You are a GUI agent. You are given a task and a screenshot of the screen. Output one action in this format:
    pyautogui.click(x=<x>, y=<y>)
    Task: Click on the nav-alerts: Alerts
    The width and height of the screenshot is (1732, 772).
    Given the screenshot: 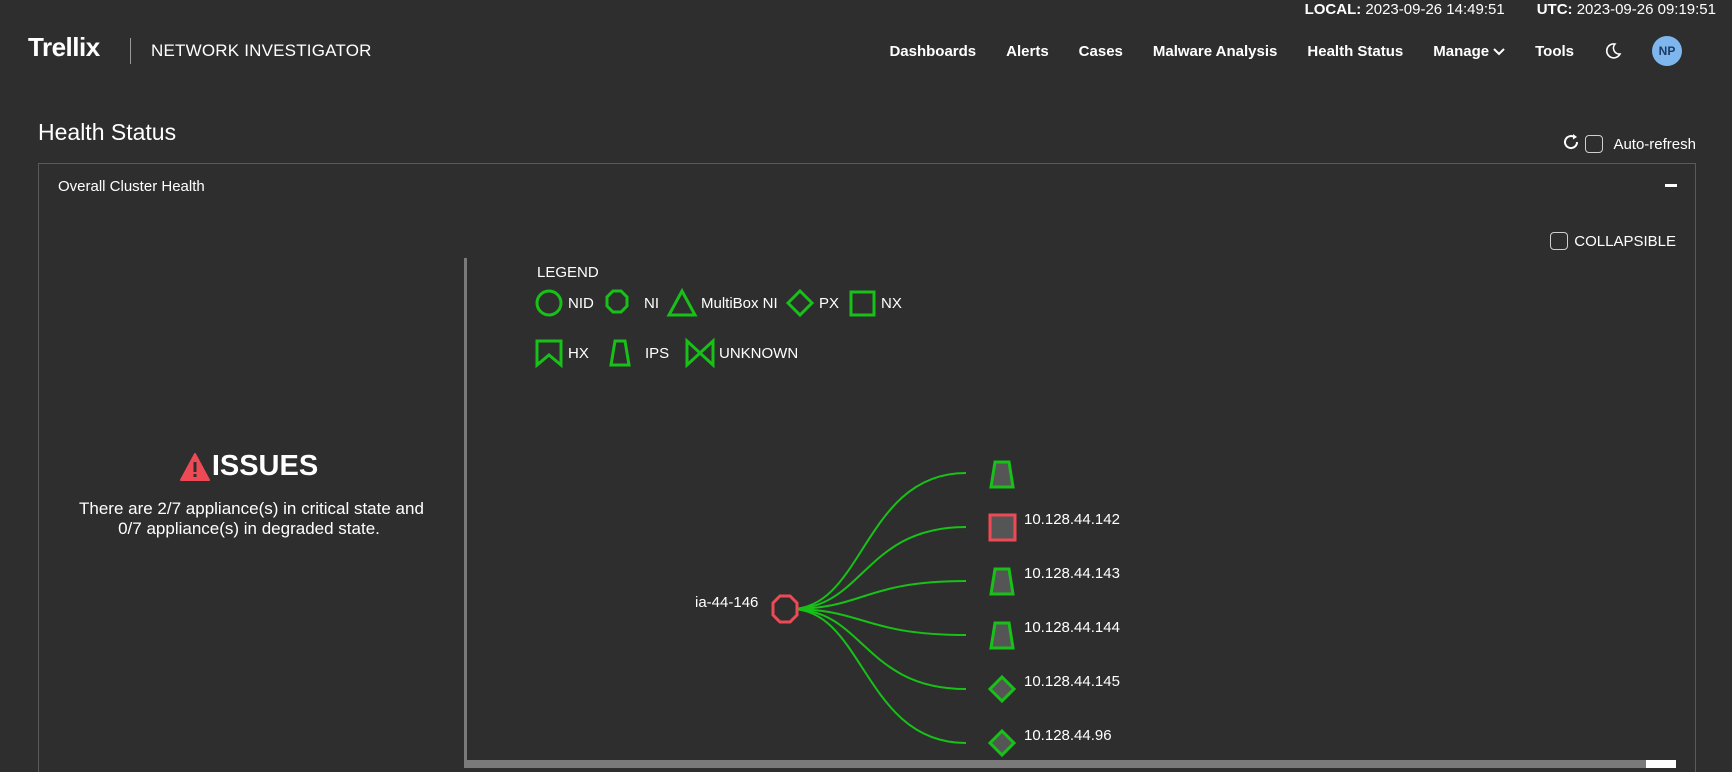 What is the action you would take?
    pyautogui.click(x=1027, y=51)
    